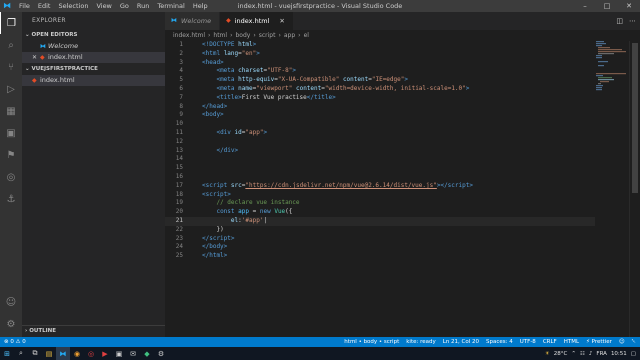 This screenshot has height=360, width=640. What do you see at coordinates (281, 21) in the screenshot?
I see `close-tab-icon: ✕` at bounding box center [281, 21].